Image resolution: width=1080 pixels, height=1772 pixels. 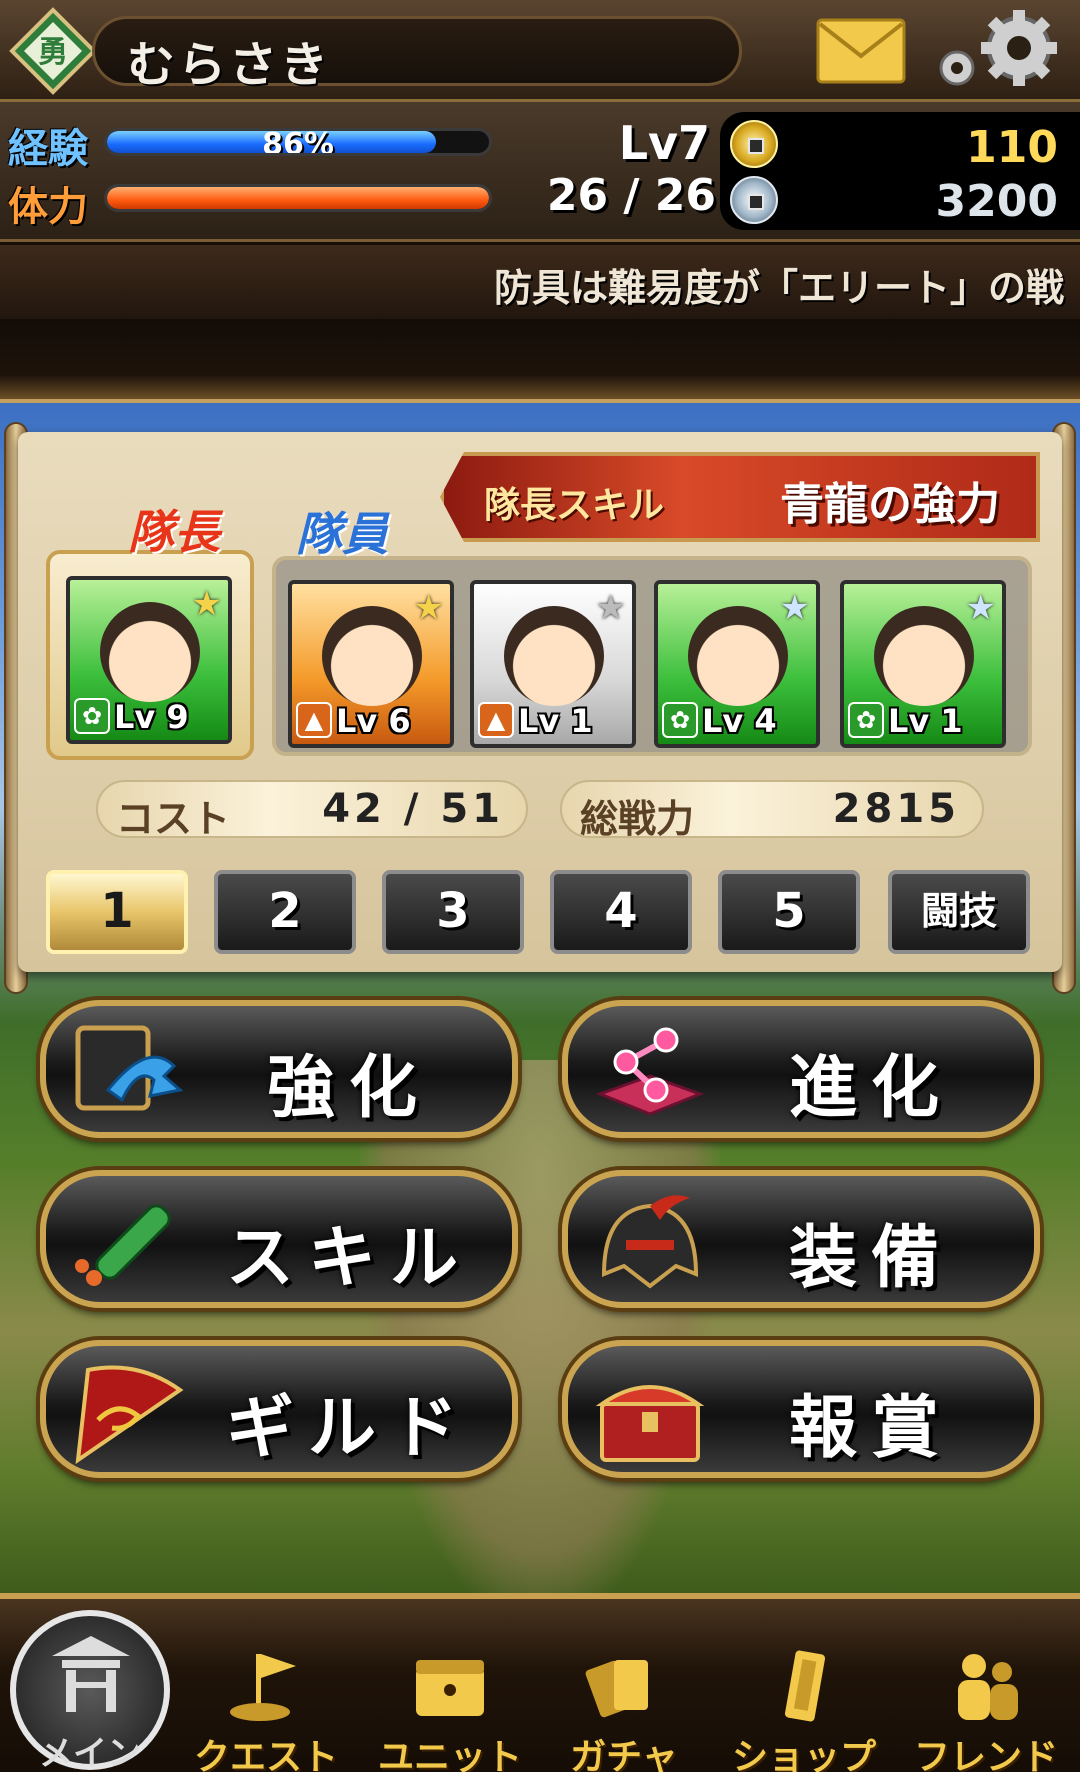 I want to click on evolve-button: 進化, so click(x=801, y=1069).